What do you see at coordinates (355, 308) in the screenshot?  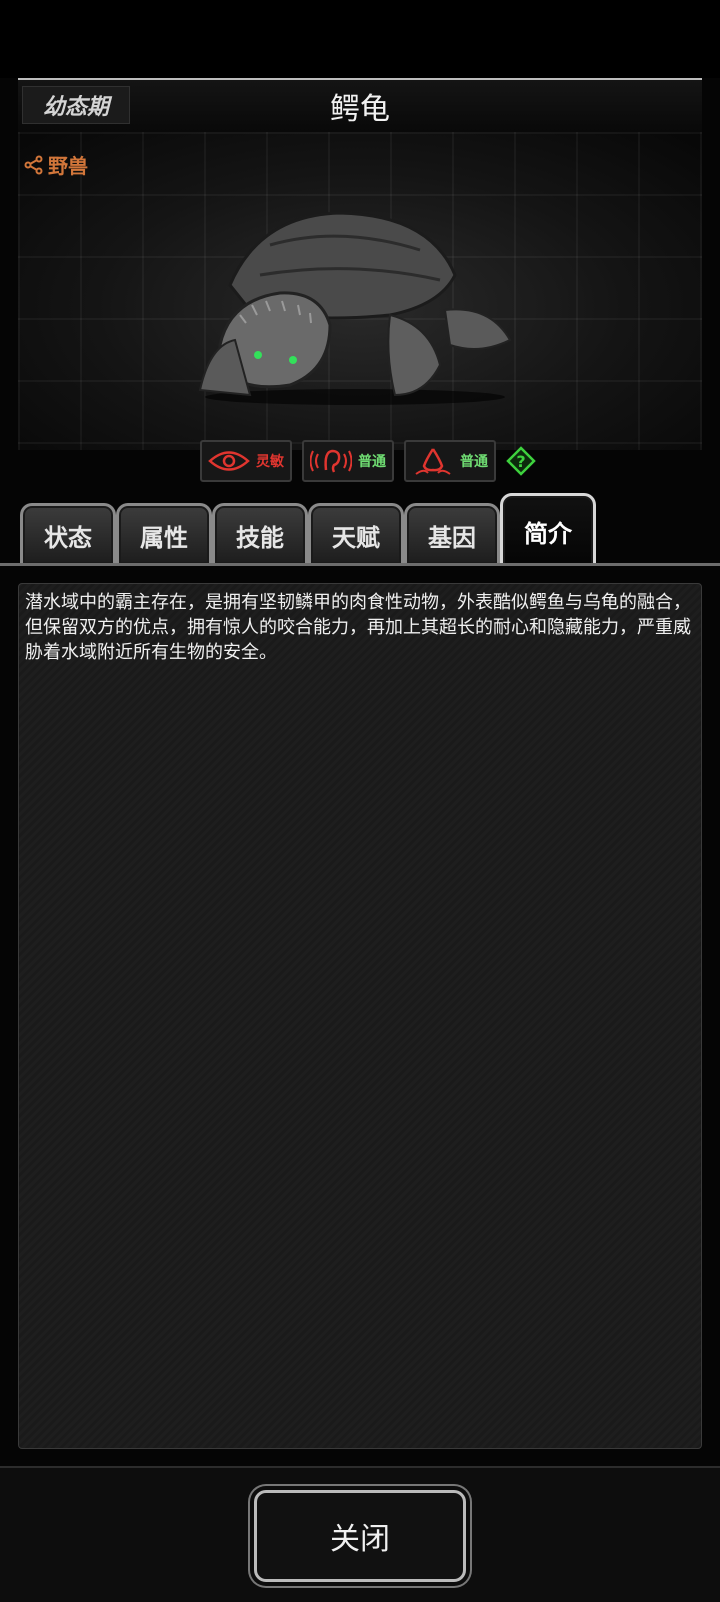 I see `snapping-turtle-image` at bounding box center [355, 308].